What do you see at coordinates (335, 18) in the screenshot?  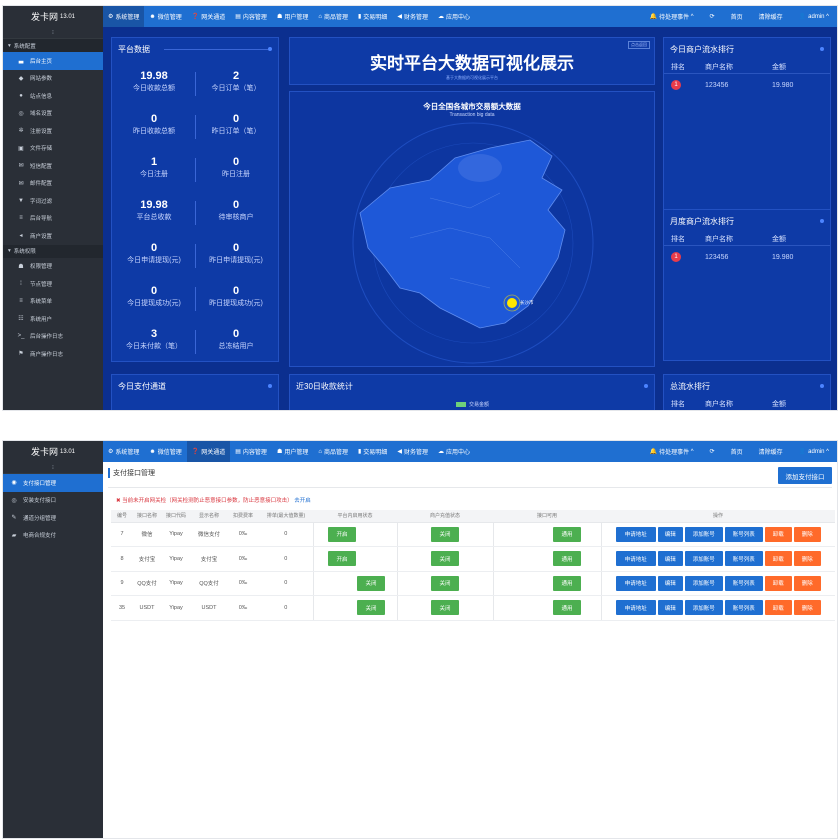 I see `nav-label: 商品管理` at bounding box center [335, 18].